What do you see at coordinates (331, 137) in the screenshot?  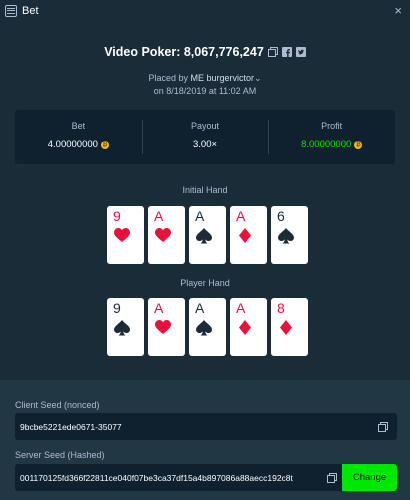 I see `profit-stat: Profit 8.00000000 ₿` at bounding box center [331, 137].